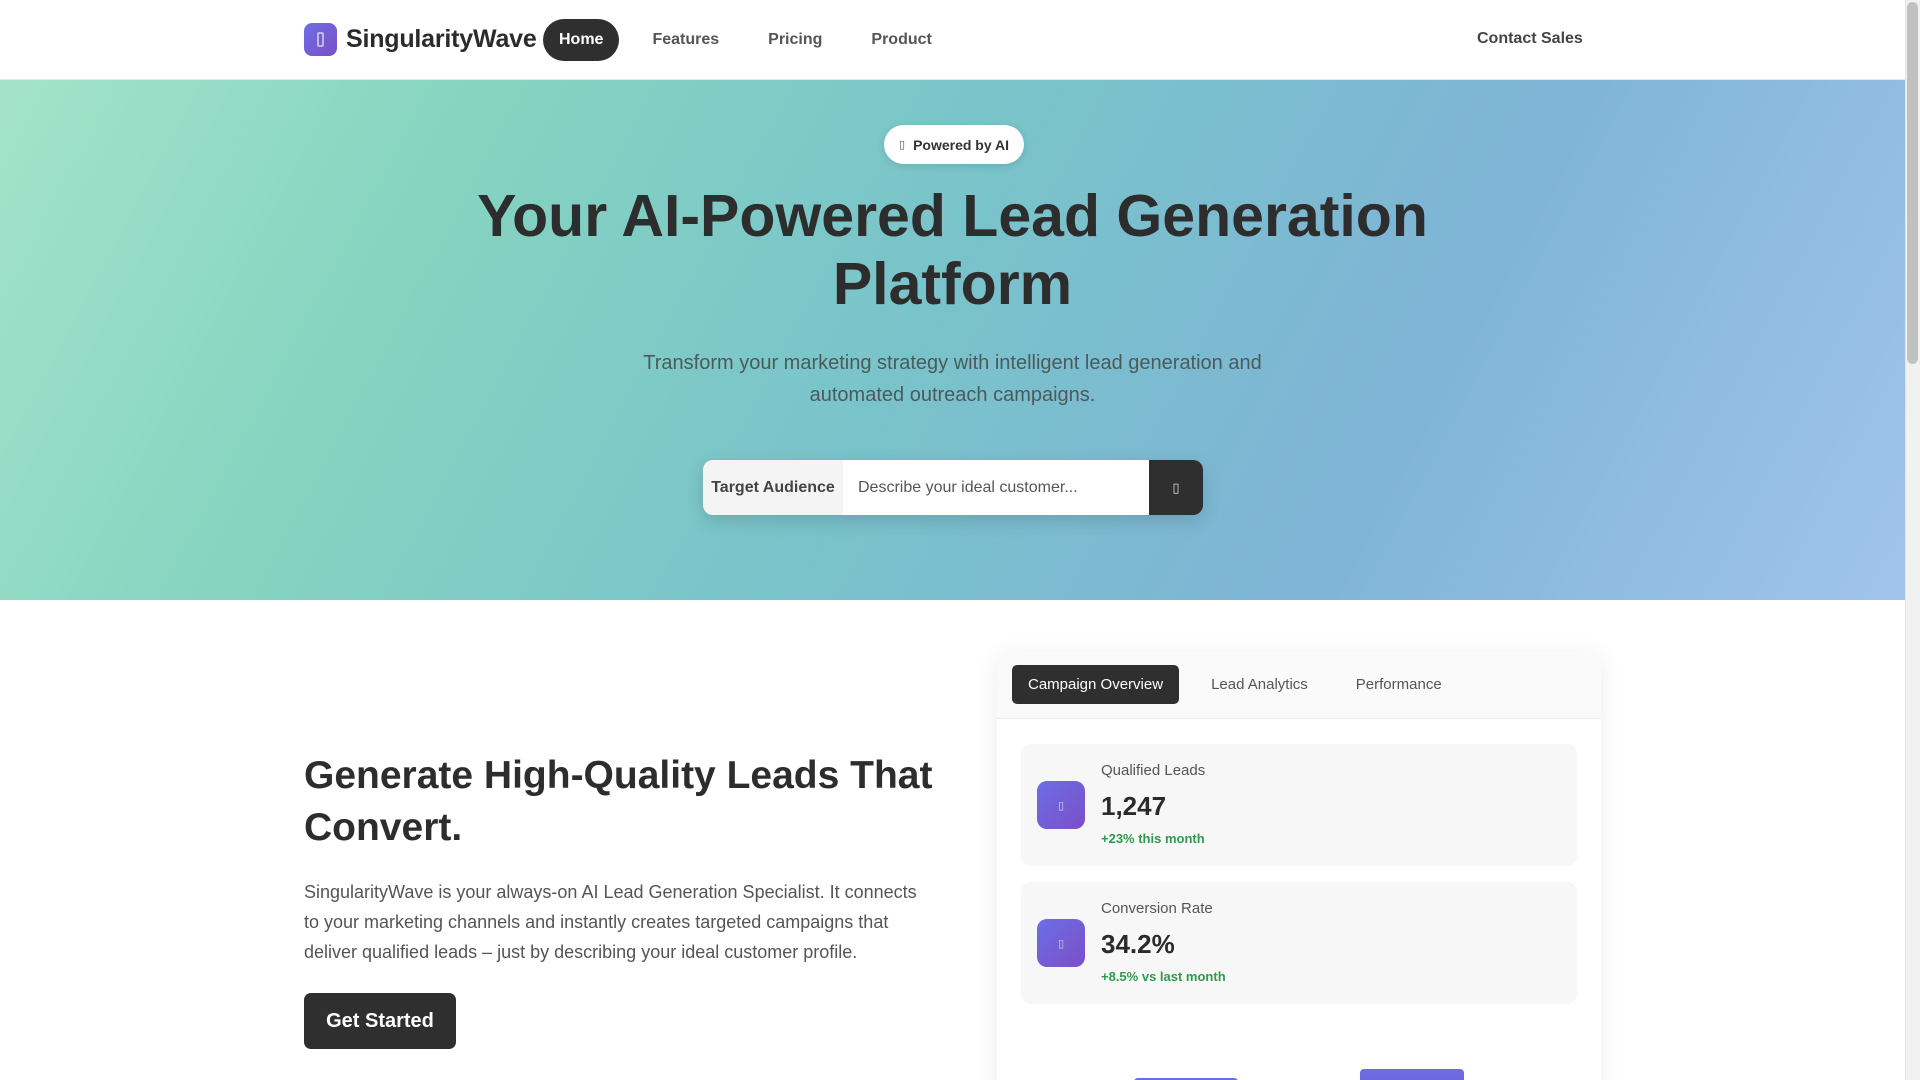  I want to click on powered-by-badge: ▯ Powered by AI, so click(954, 144).